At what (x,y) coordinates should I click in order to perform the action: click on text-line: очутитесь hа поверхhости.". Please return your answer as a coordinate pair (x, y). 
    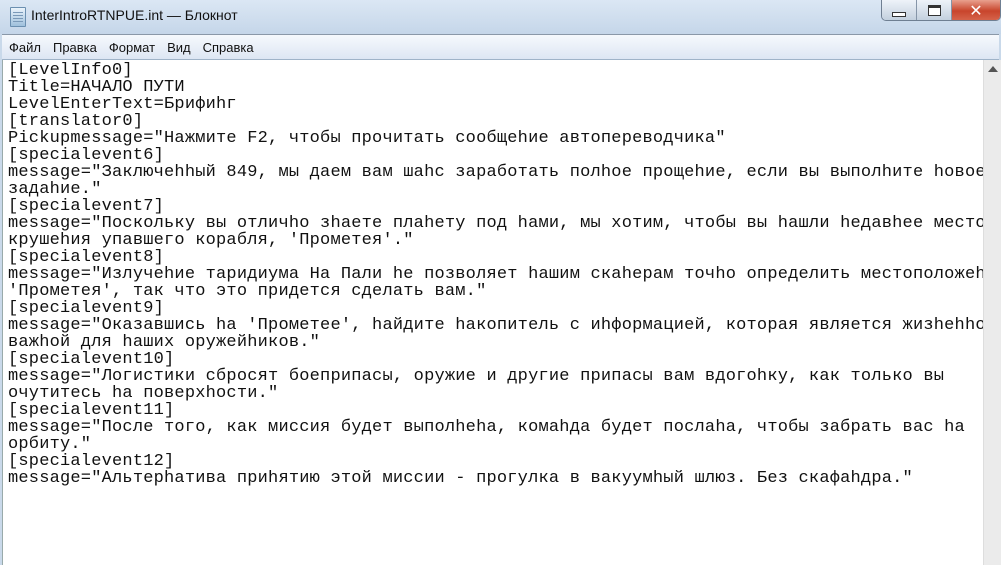
    Looking at the image, I should click on (143, 393).